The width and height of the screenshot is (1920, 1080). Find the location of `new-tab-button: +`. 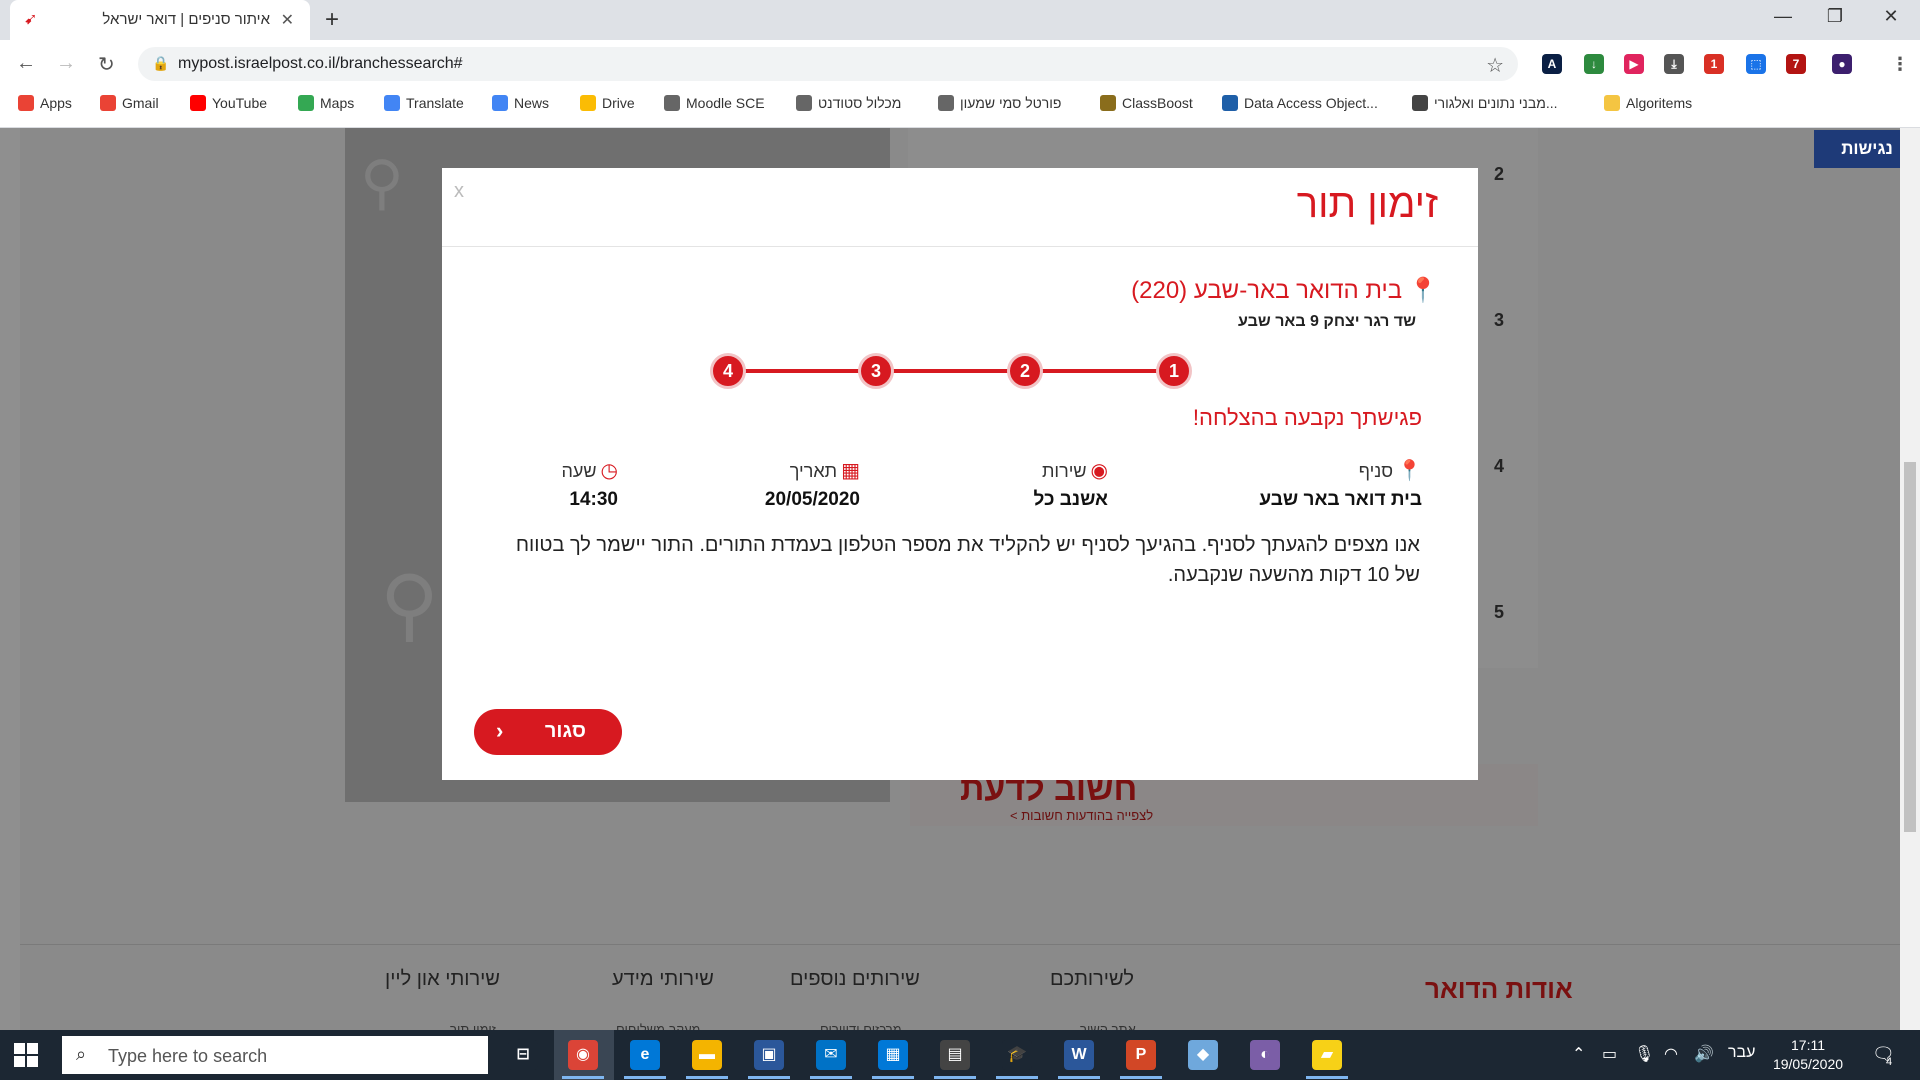

new-tab-button: + is located at coordinates (332, 20).